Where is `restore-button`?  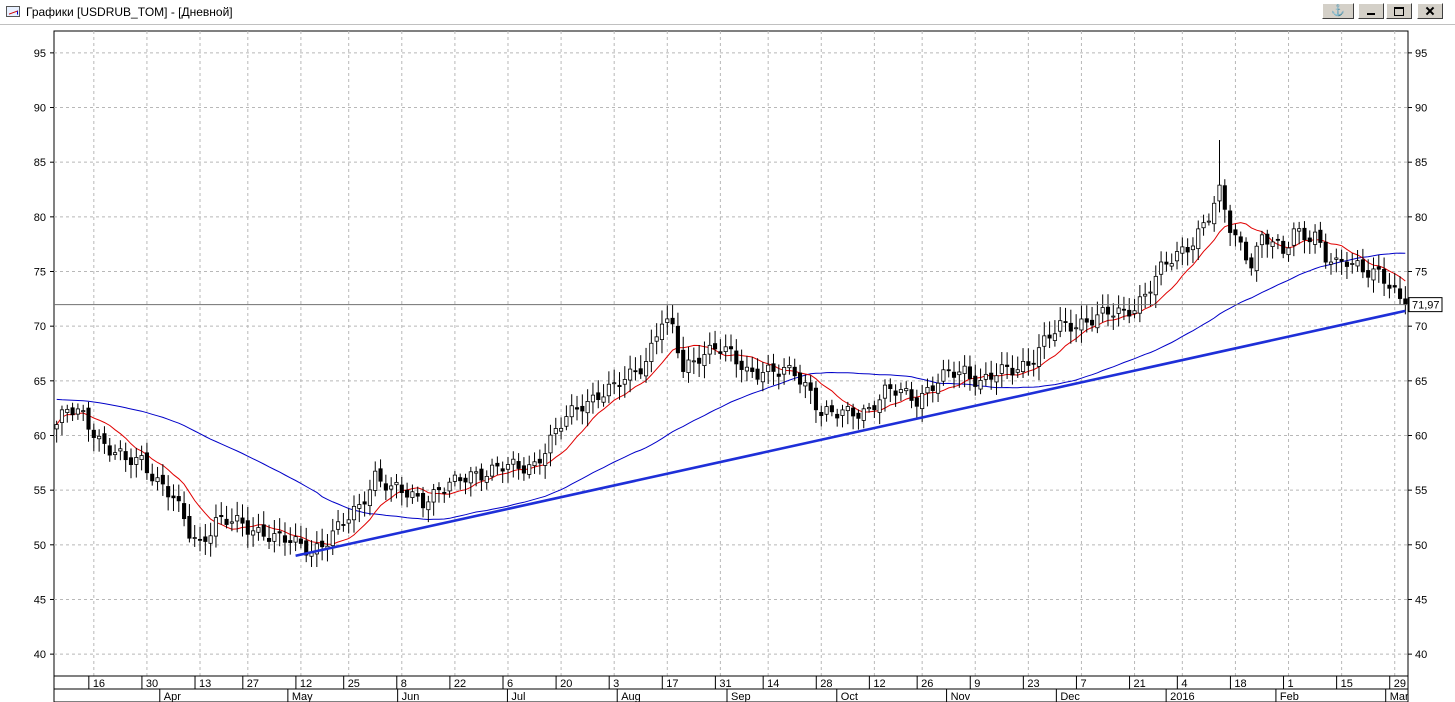
restore-button is located at coordinates (1399, 11).